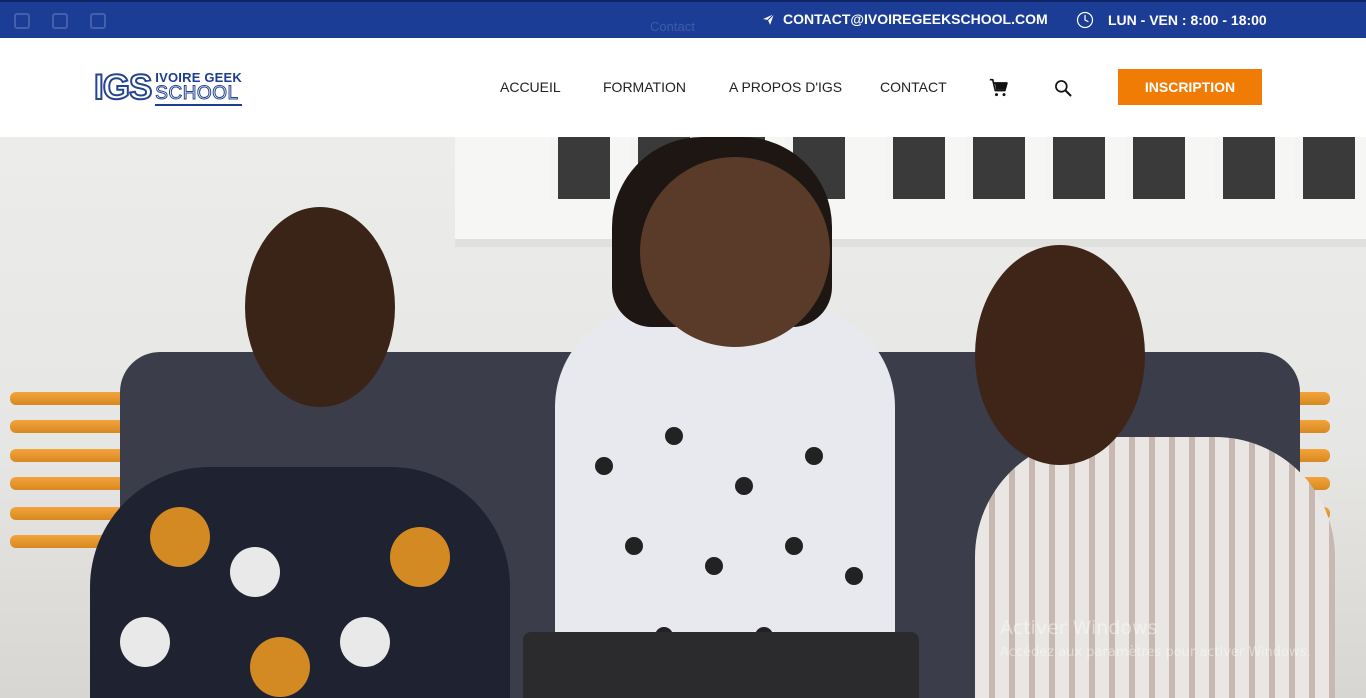 The image size is (1366, 698). Describe the element at coordinates (672, 26) in the screenshot. I see `faded-contact-text: Contact` at that location.